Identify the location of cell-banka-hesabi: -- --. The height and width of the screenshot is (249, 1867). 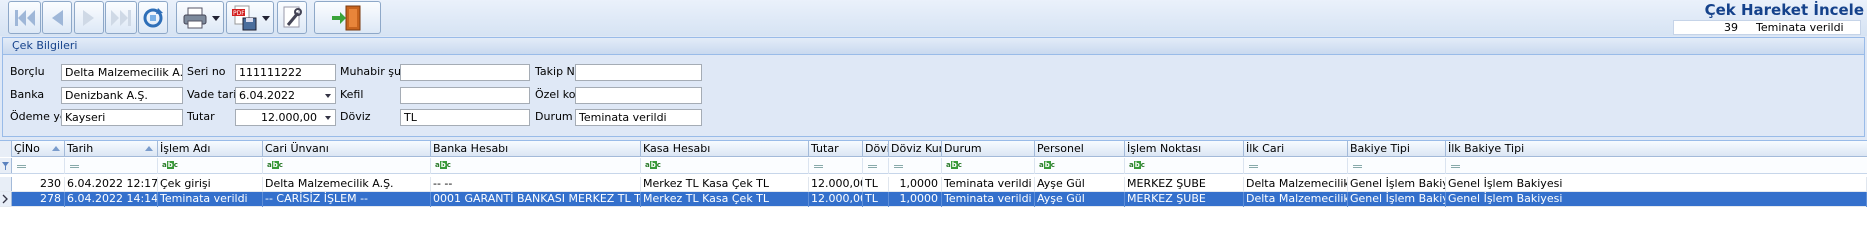
(536, 184).